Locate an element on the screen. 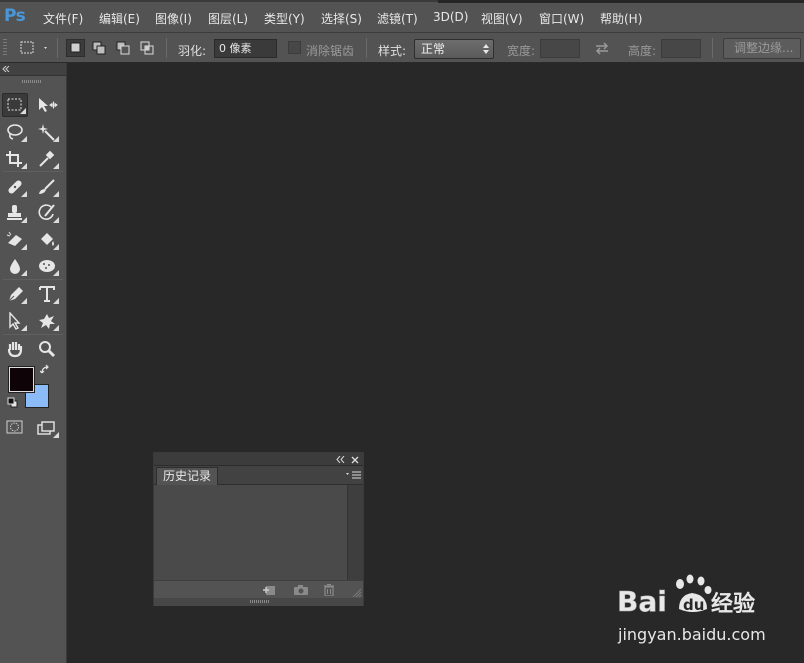 This screenshot has width=804, height=663. sponge-icon is located at coordinates (47, 266).